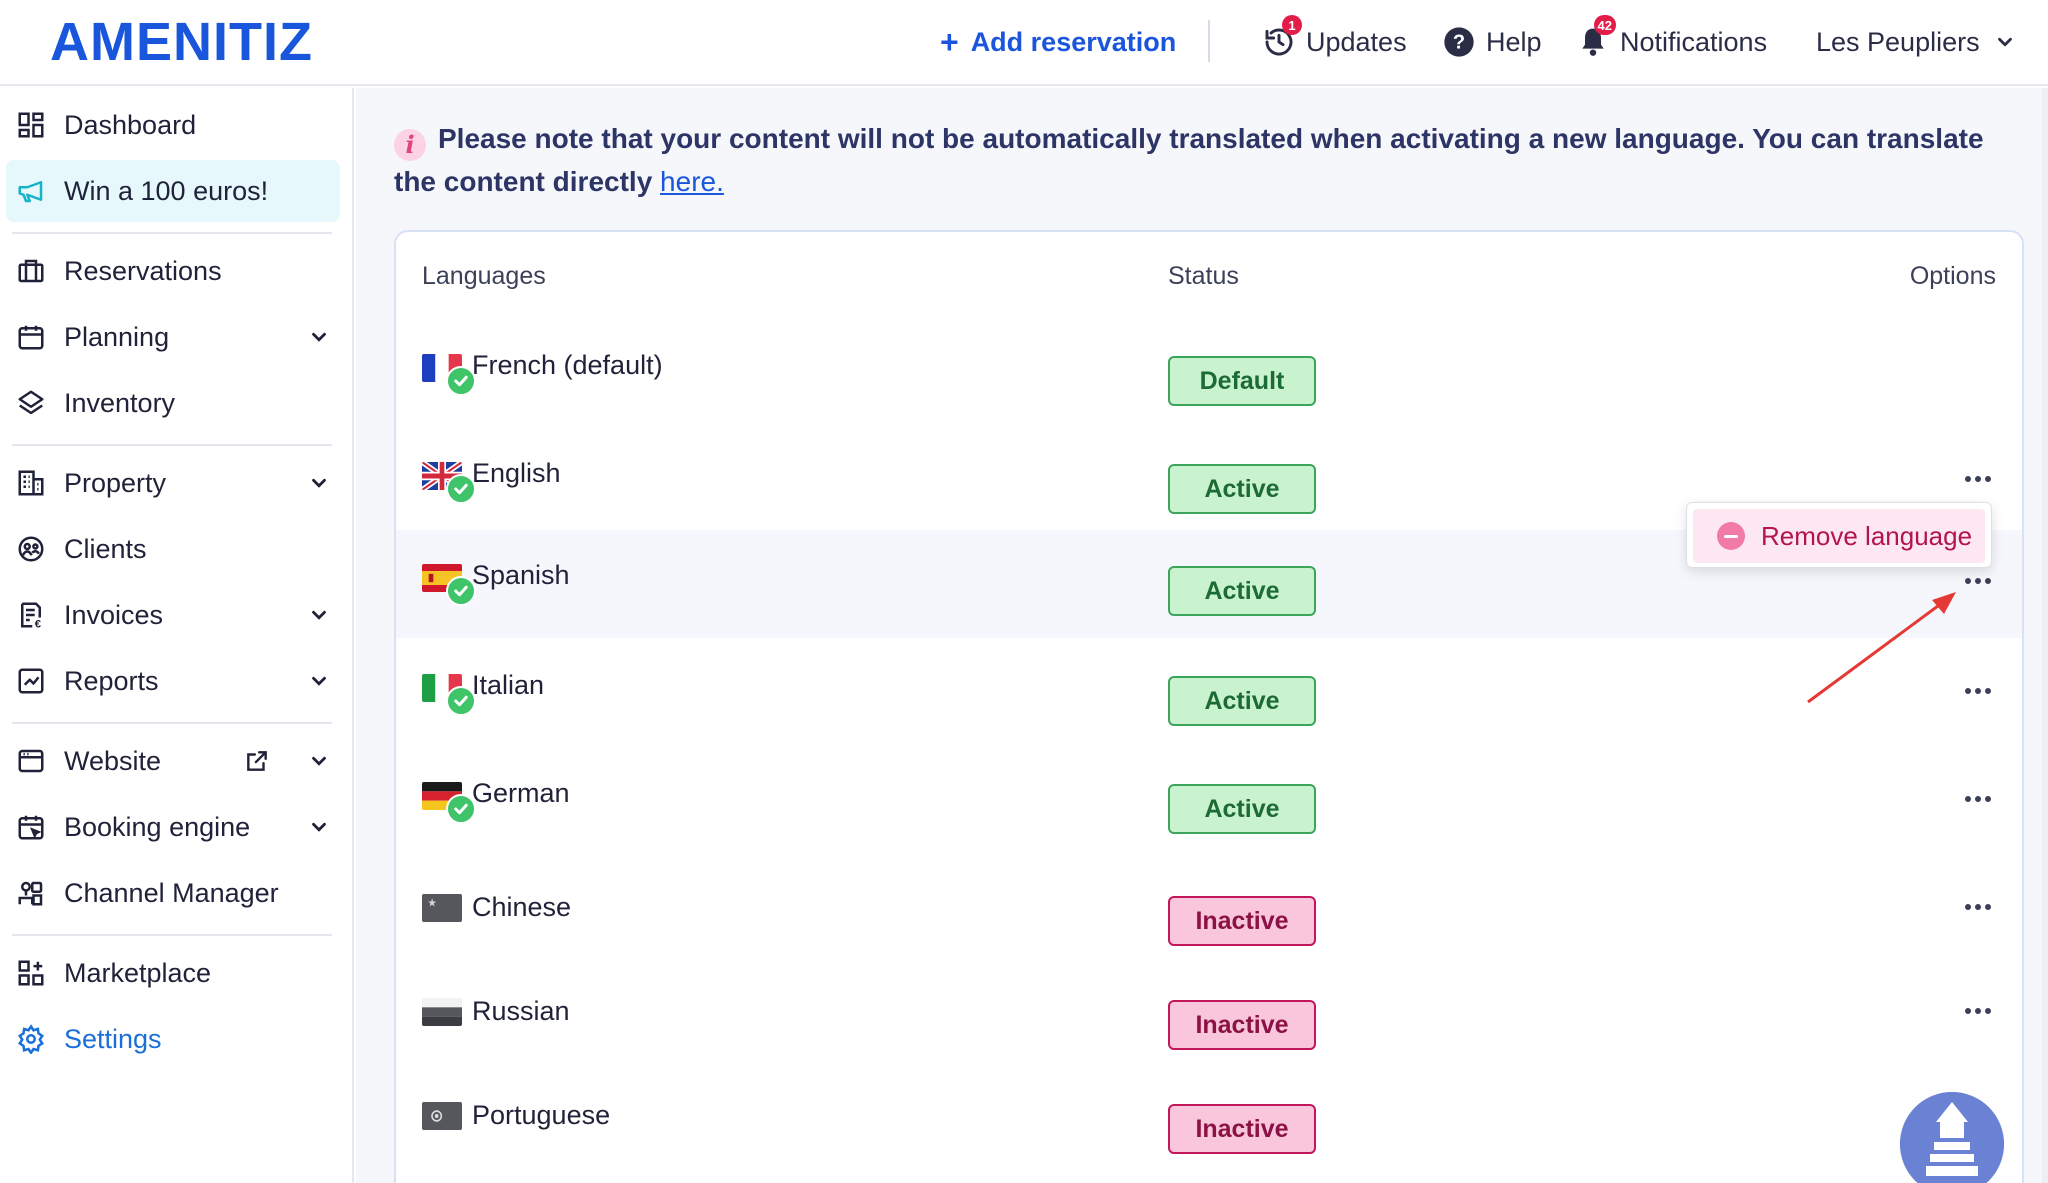  What do you see at coordinates (117, 336) in the screenshot?
I see `sidebar-item-label: Planning` at bounding box center [117, 336].